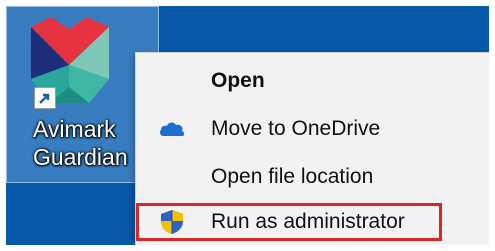 The width and height of the screenshot is (495, 251). What do you see at coordinates (296, 128) in the screenshot?
I see `menu-item-move-to-onedrive-label: Move to OneDrive` at bounding box center [296, 128].